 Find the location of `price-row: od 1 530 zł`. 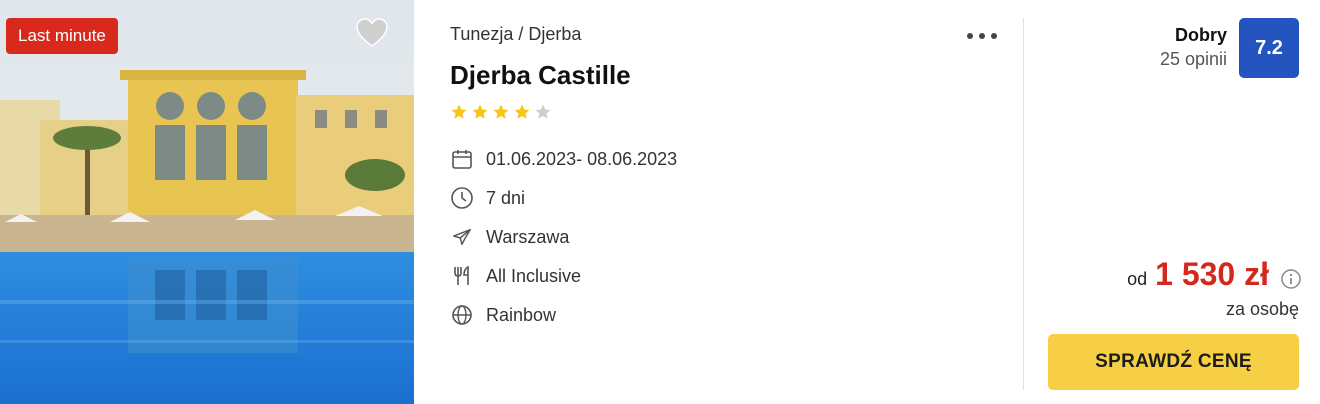

price-row: od 1 530 zł is located at coordinates (1198, 274).